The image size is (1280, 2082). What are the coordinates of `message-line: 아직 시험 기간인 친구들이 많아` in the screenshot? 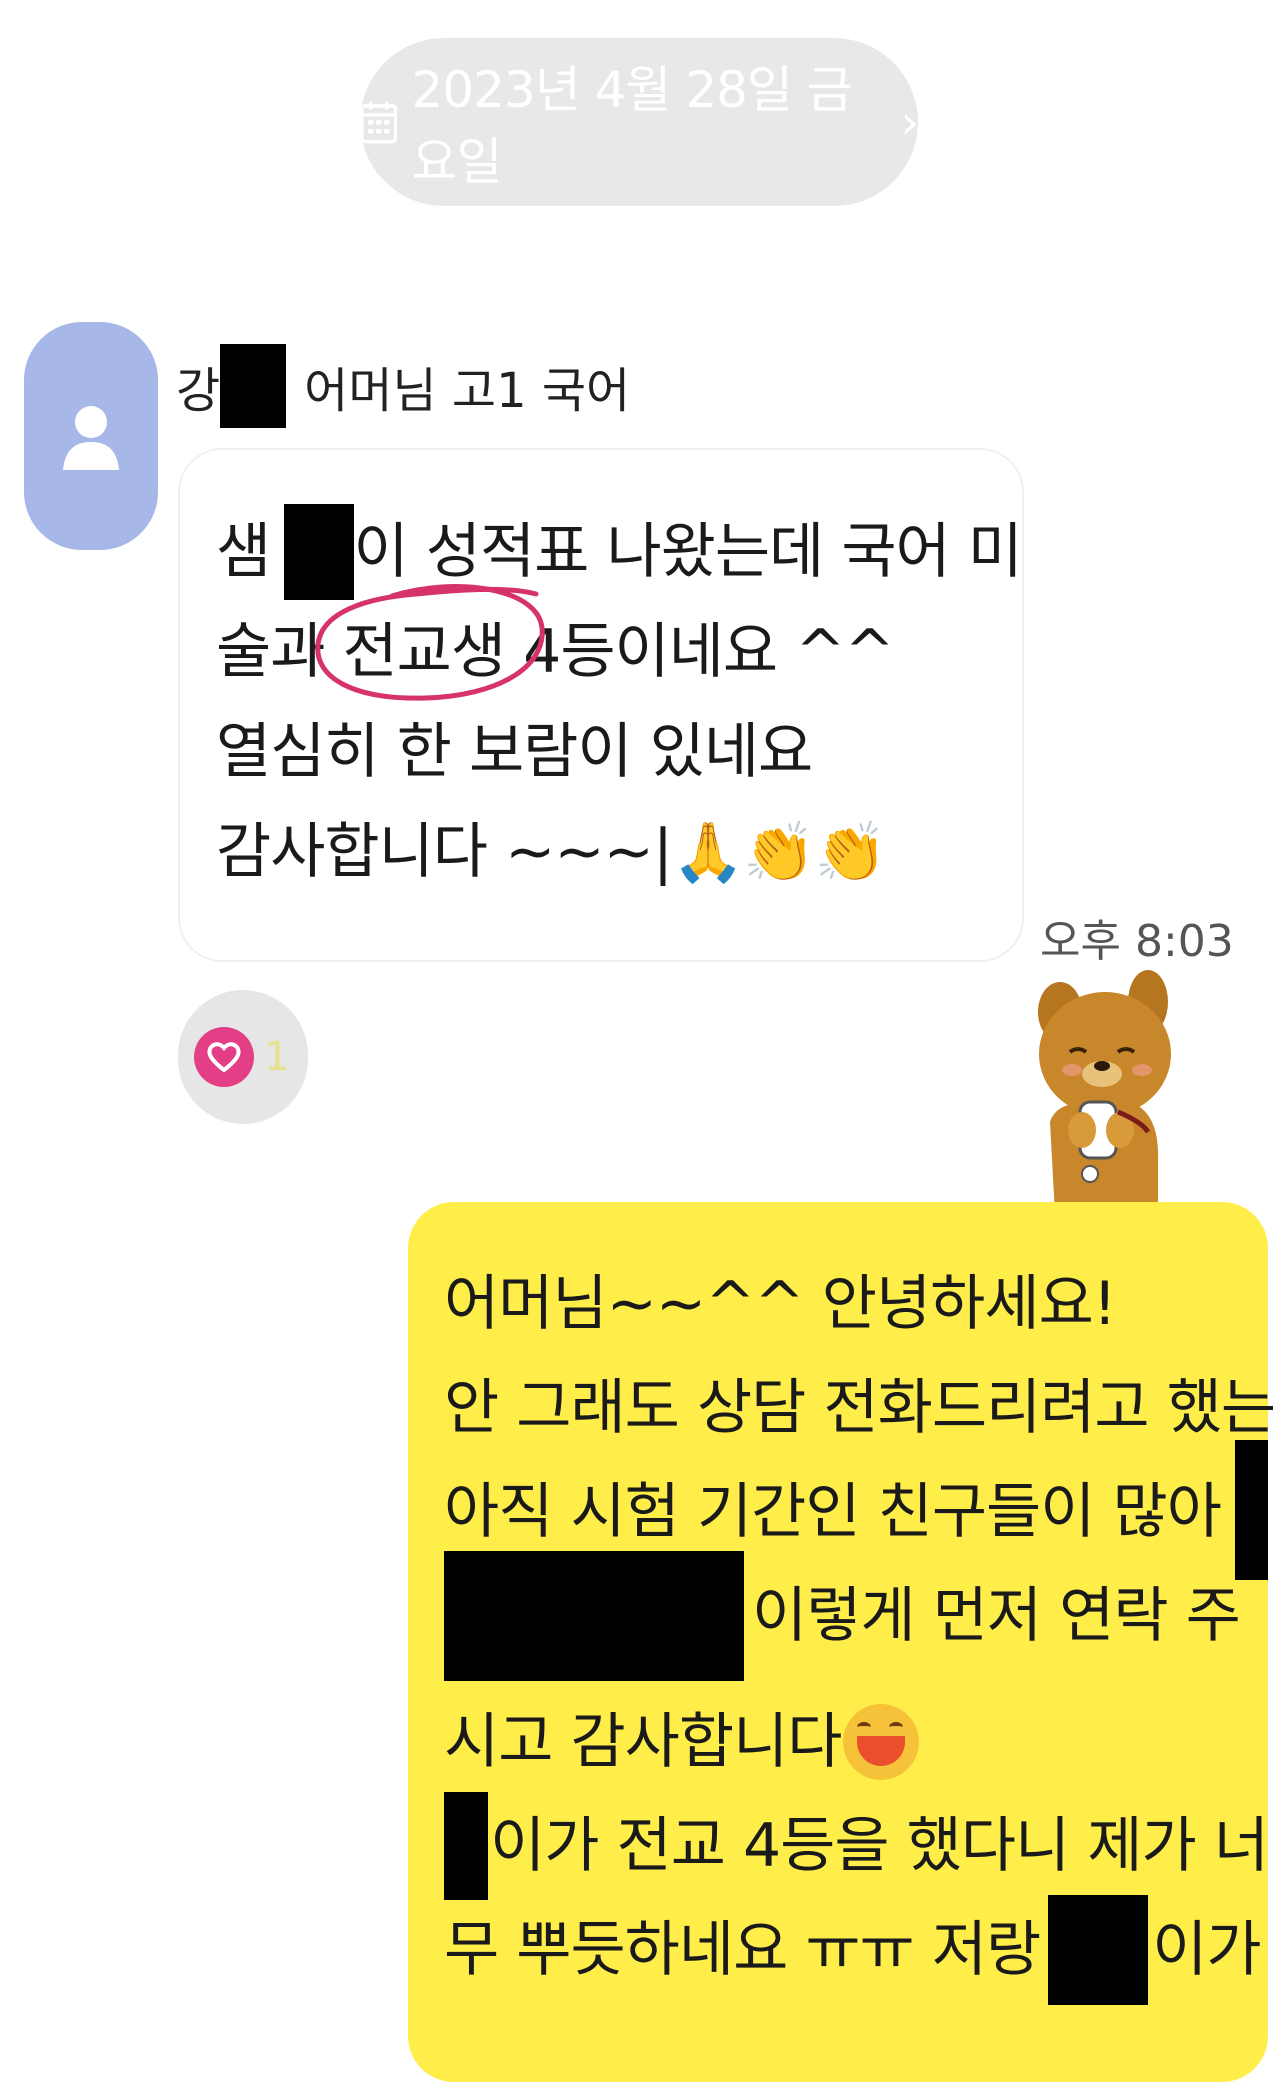 It's located at (856, 1510).